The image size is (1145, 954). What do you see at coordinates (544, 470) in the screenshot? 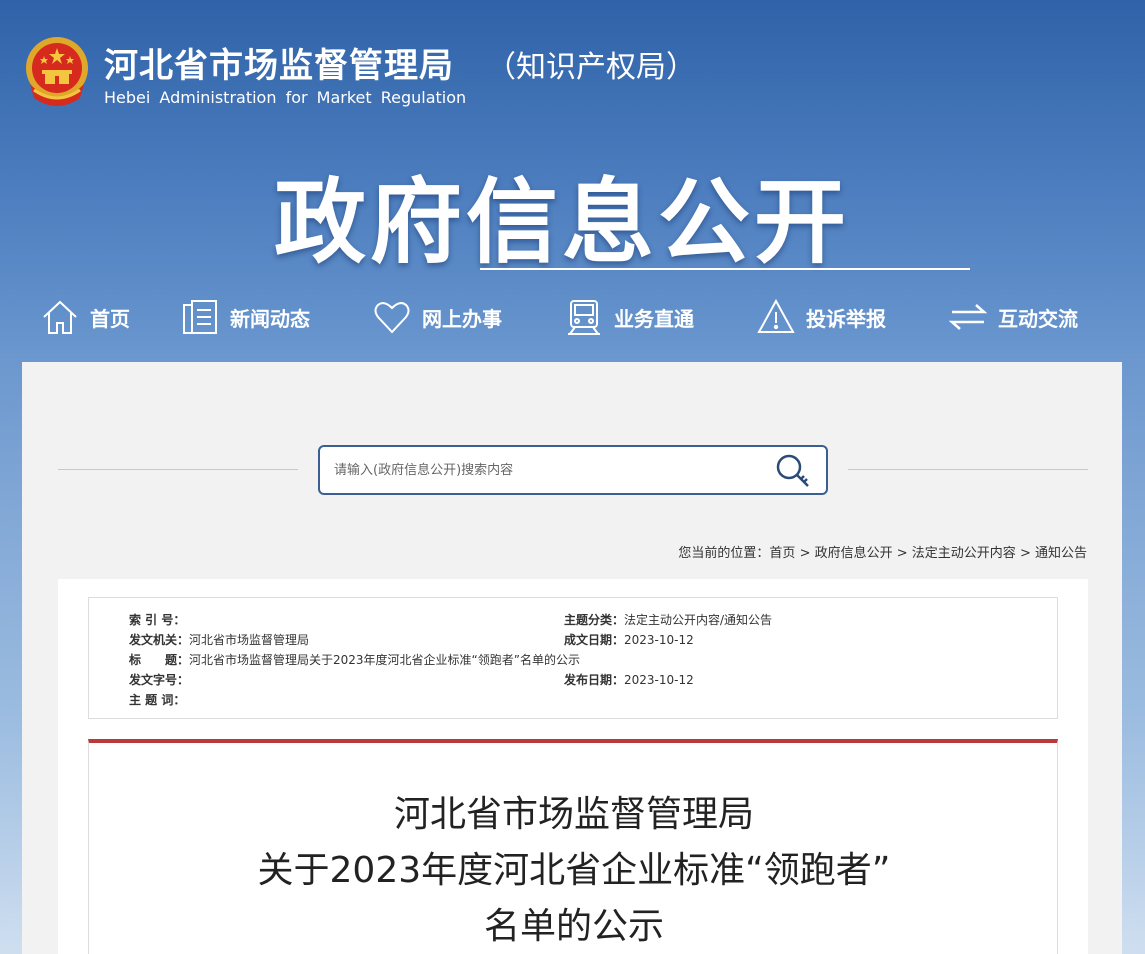
I see `search-input` at bounding box center [544, 470].